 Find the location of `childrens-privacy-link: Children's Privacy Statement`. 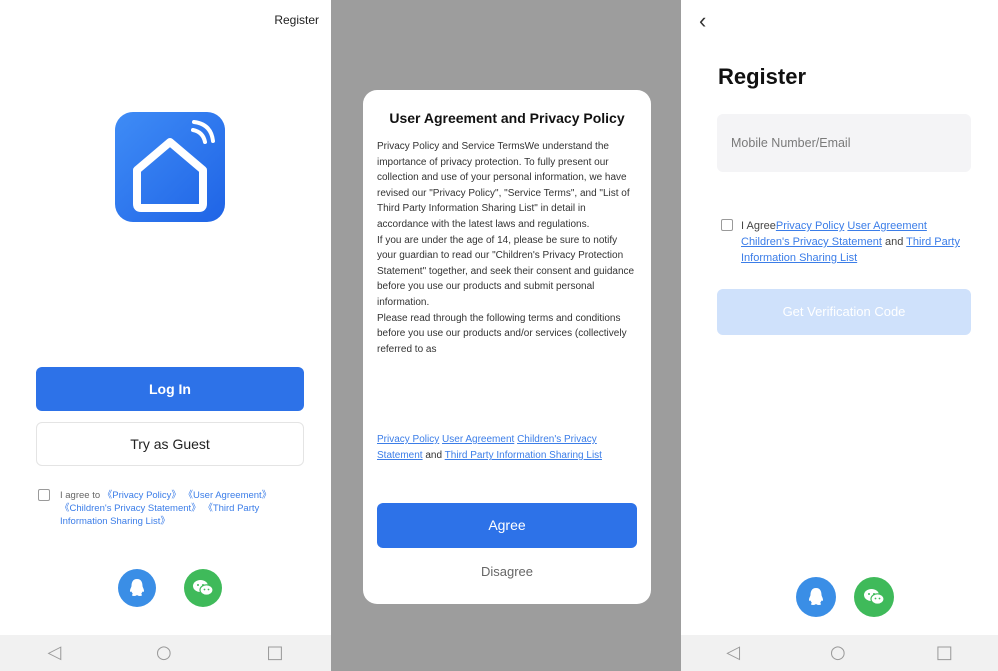

childrens-privacy-link: Children's Privacy Statement is located at coordinates (811, 242).